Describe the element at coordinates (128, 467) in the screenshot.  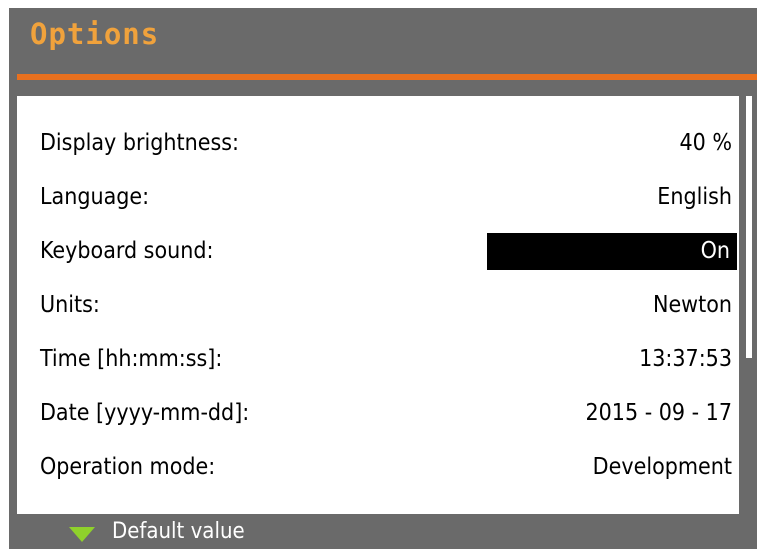
I see `option-label: Operation mode:` at that location.